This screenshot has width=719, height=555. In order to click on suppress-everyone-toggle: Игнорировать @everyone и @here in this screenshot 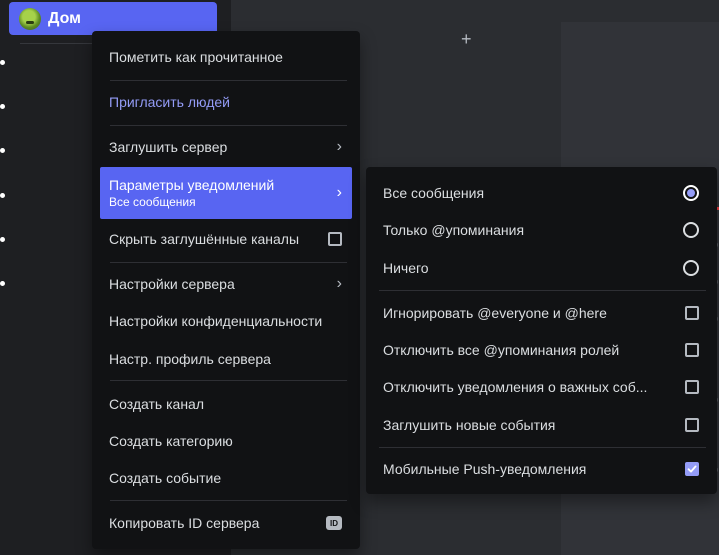, I will do `click(541, 313)`.